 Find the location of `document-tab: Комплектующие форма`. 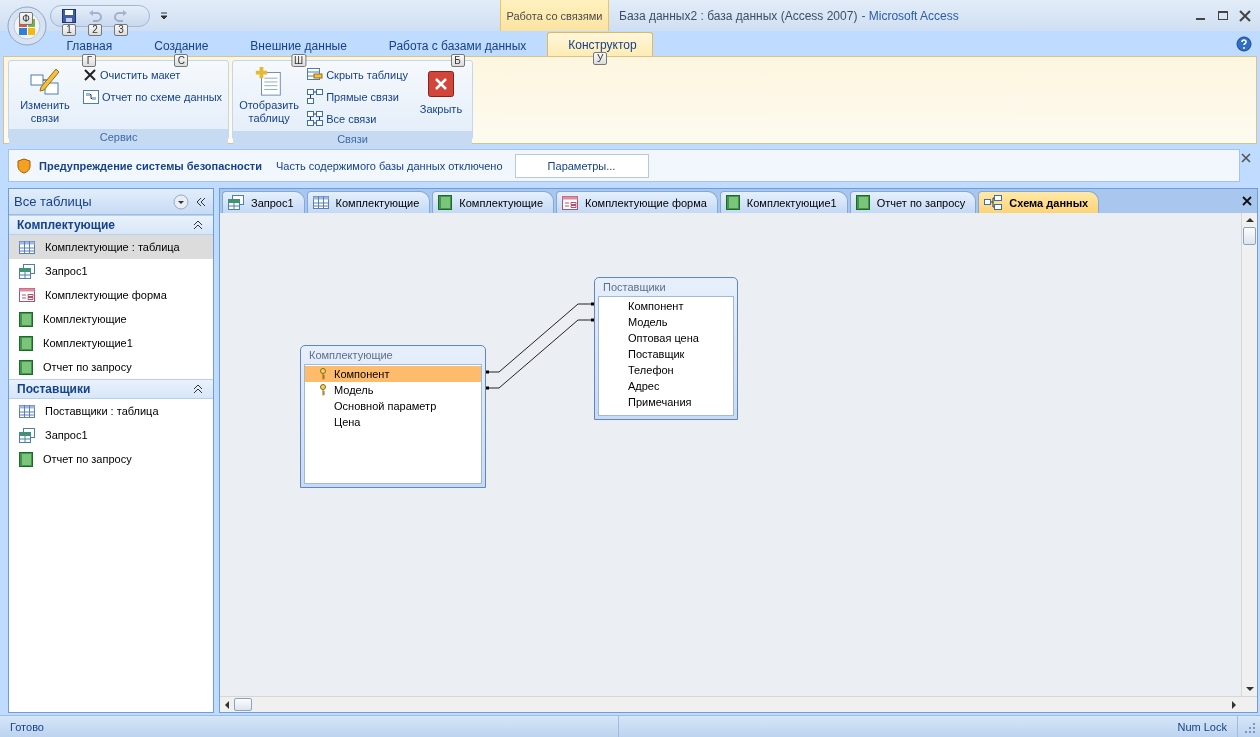

document-tab: Комплектующие форма is located at coordinates (637, 202).